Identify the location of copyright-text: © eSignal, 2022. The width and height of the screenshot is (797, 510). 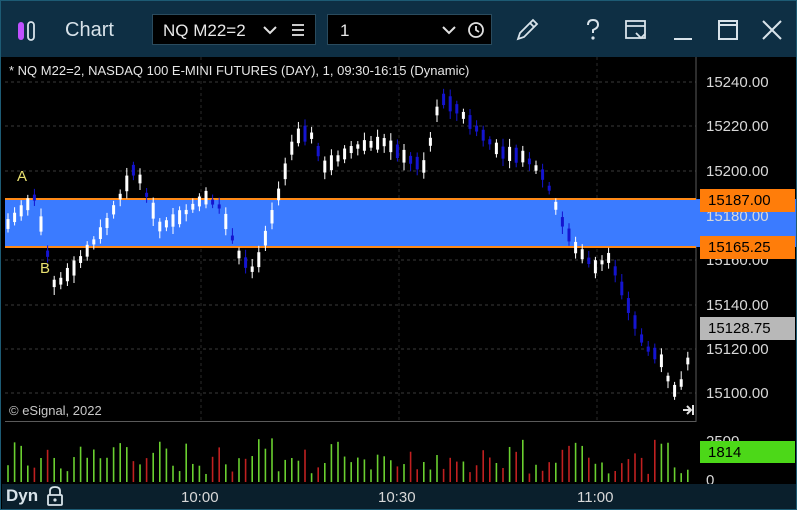
(55, 410).